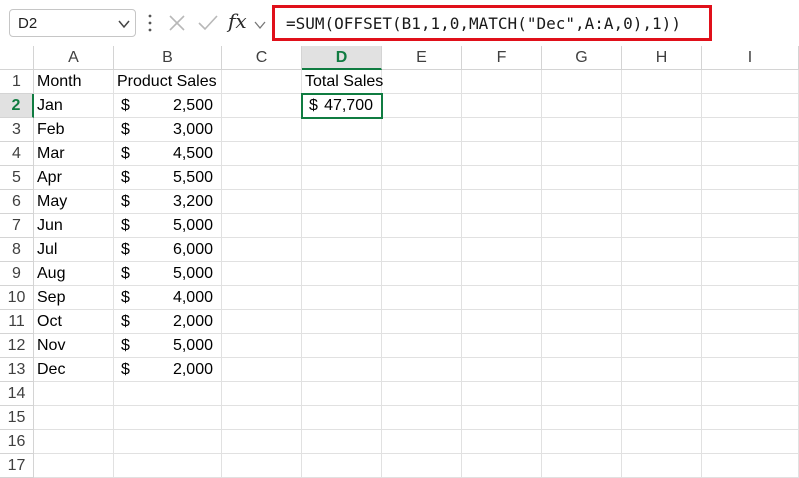 This screenshot has height=478, width=799. I want to click on cell-e16, so click(422, 442).